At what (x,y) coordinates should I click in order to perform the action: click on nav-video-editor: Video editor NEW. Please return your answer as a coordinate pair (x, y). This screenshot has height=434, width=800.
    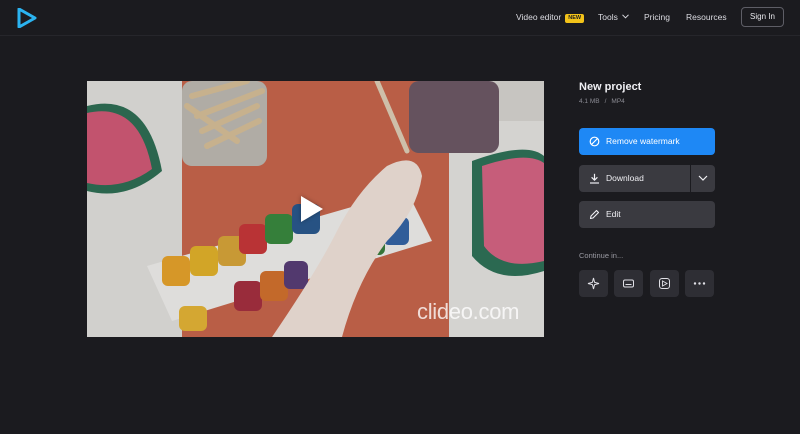
    Looking at the image, I should click on (550, 17).